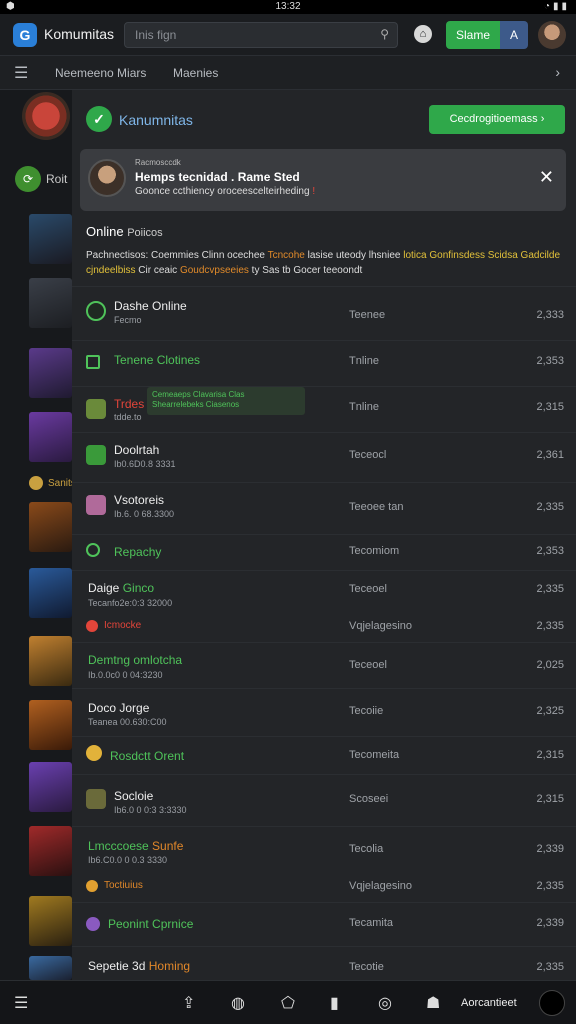  I want to click on panel-action-button: Cecdrogitioemass ›, so click(497, 119).